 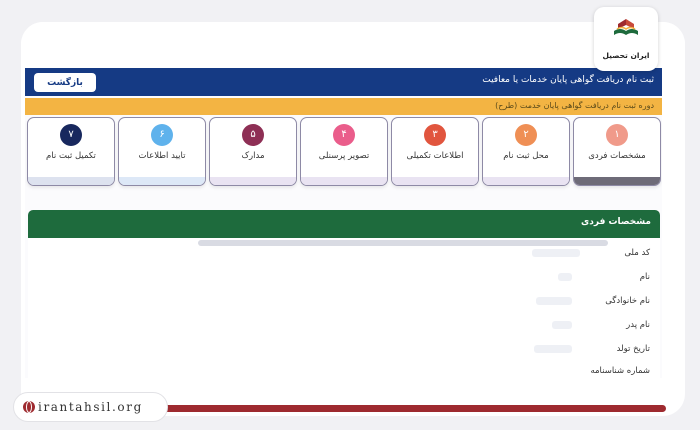 What do you see at coordinates (526, 156) in the screenshot?
I see `step-label: محل ثبت نام` at bounding box center [526, 156].